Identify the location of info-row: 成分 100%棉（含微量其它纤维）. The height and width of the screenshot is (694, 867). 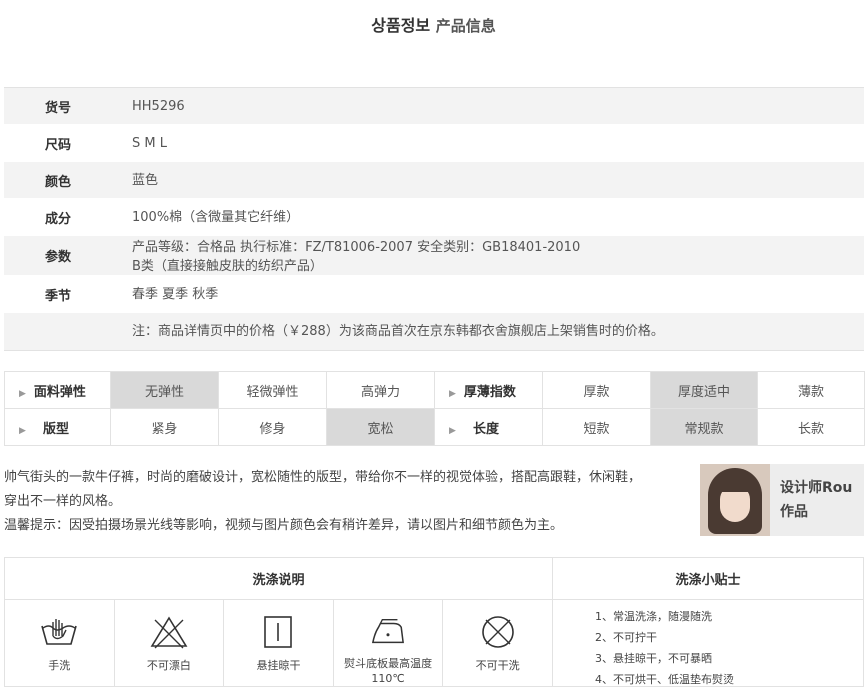
(434, 217).